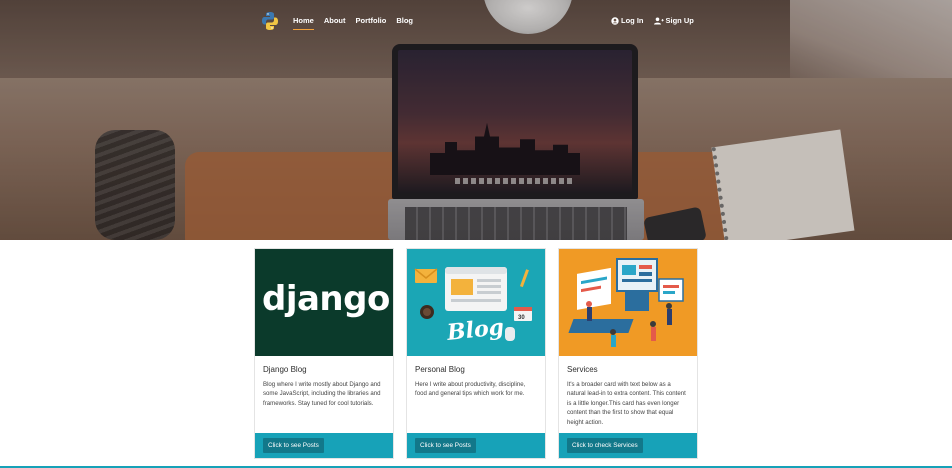 The width and height of the screenshot is (952, 468). I want to click on nav-link-portfolio: Portfolio, so click(371, 20).